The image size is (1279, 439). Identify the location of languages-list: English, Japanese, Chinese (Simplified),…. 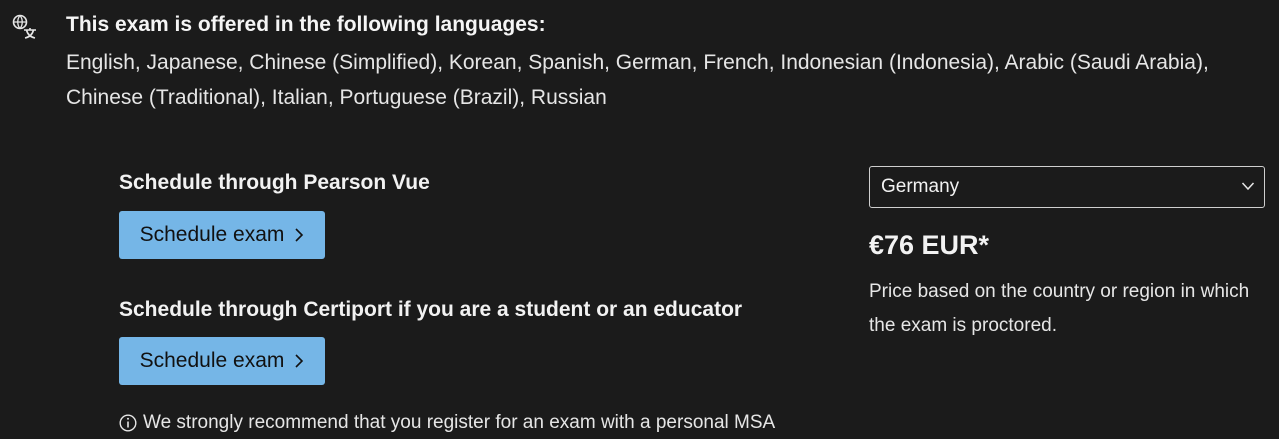
(637, 80).